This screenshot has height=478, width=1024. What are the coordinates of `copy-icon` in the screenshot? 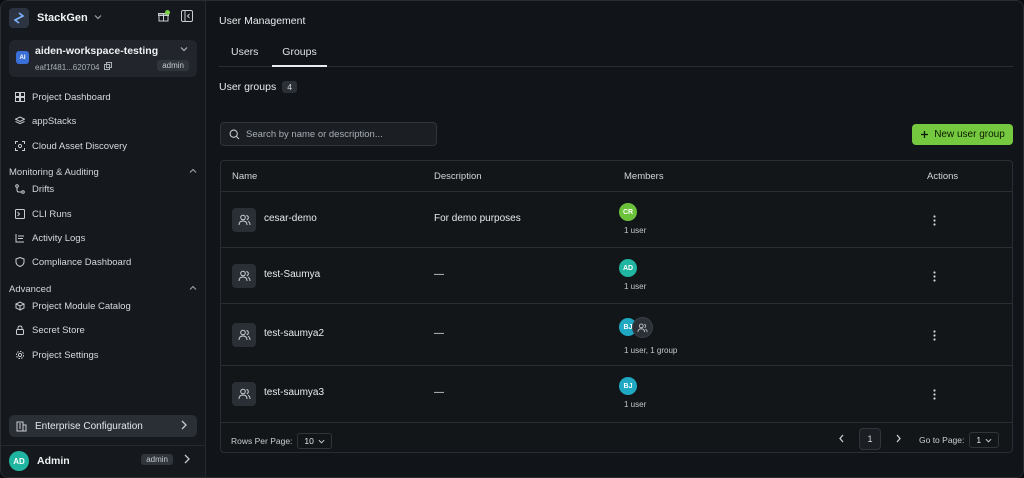 It's located at (107, 67).